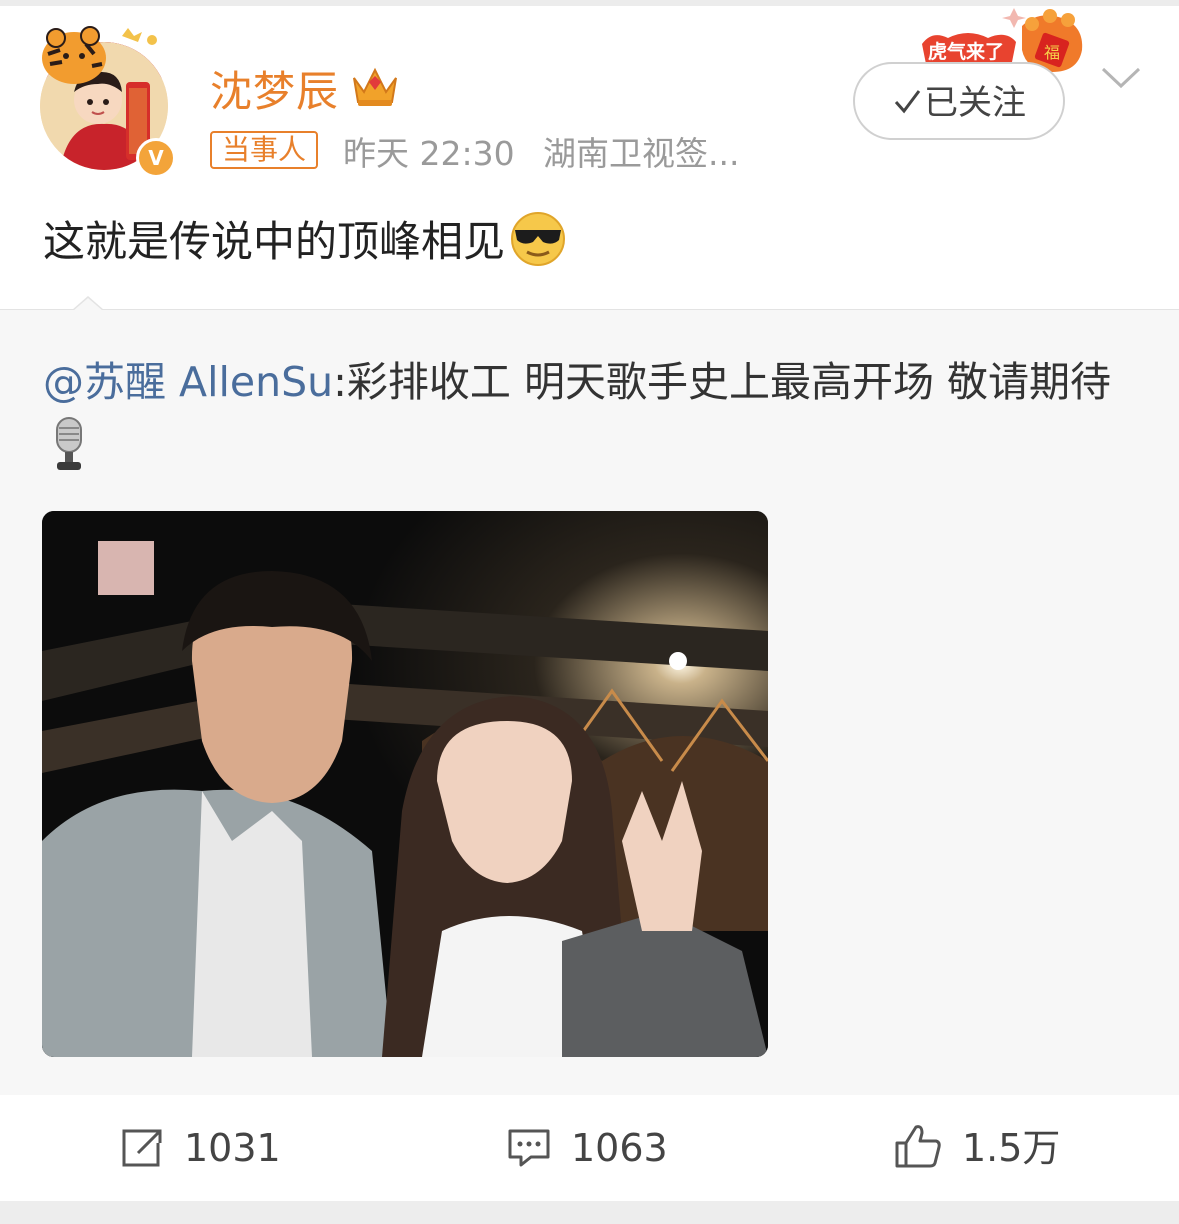 This screenshot has width=1179, height=1224. Describe the element at coordinates (99, 55) in the screenshot. I see `tiger-frame-icon` at that location.